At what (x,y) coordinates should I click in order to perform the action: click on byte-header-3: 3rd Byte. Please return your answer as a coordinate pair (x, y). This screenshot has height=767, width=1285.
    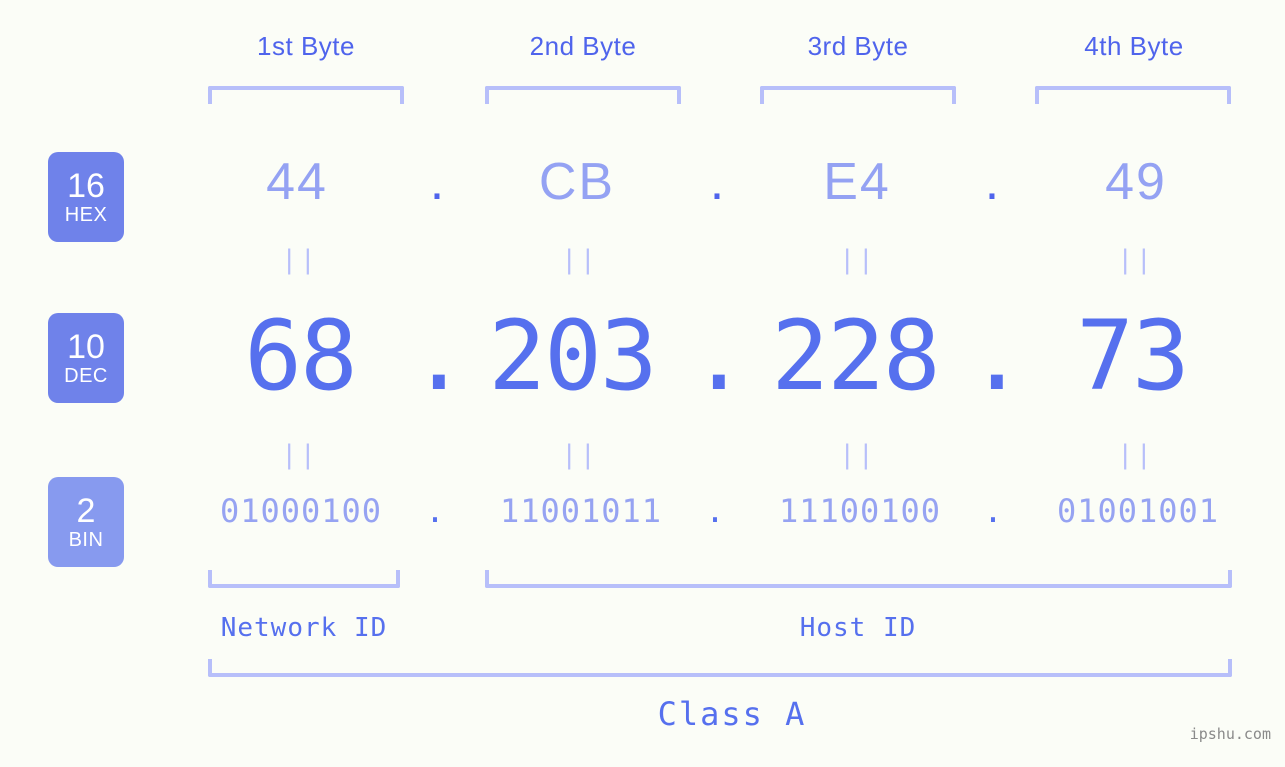
    Looking at the image, I should click on (858, 46).